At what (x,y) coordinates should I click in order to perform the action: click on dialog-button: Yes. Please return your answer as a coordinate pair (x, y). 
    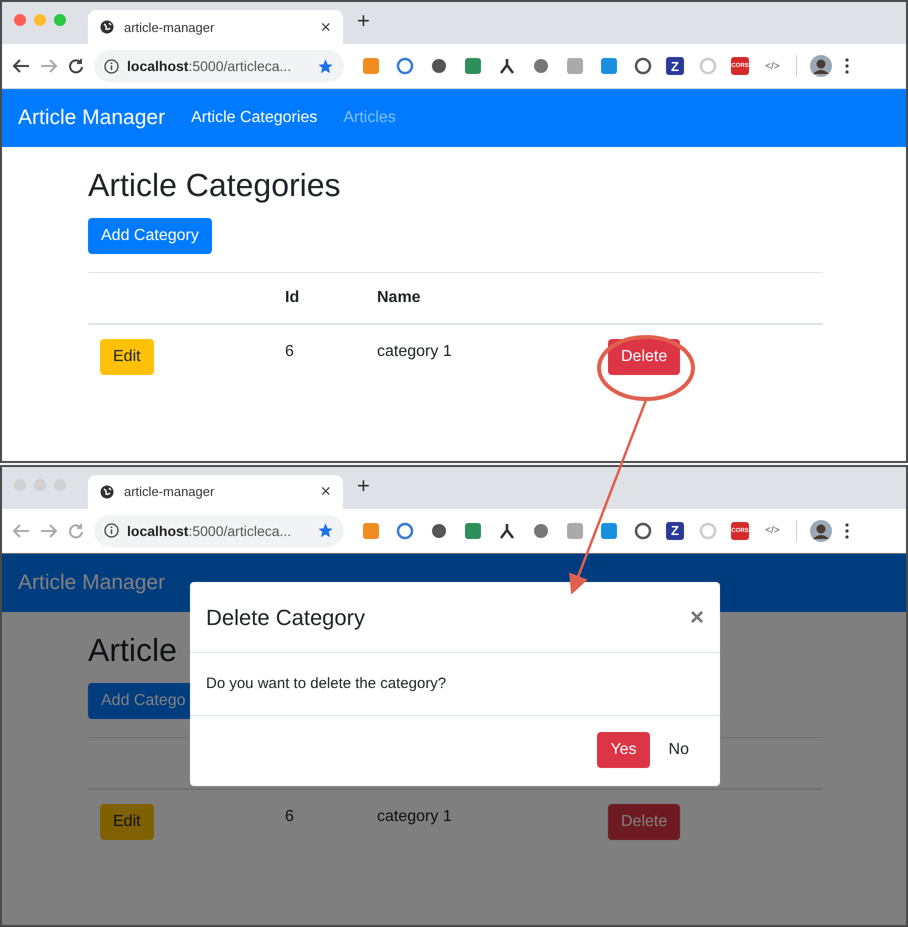
    Looking at the image, I should click on (623, 750).